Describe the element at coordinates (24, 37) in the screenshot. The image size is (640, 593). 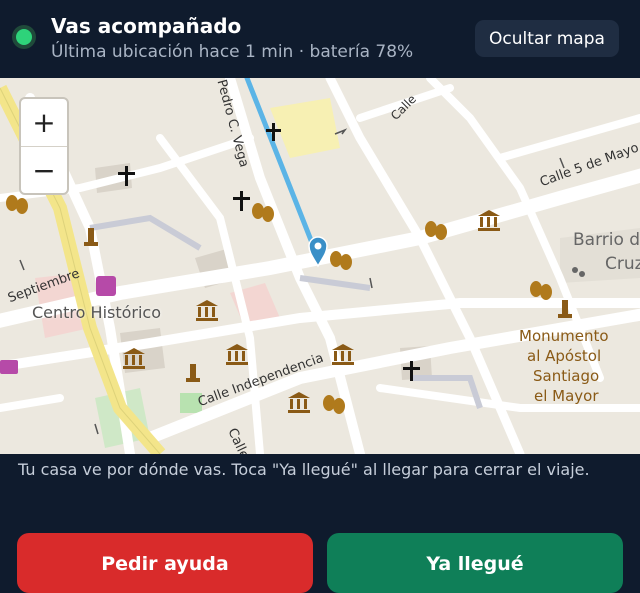
I see `status-dot-icon` at that location.